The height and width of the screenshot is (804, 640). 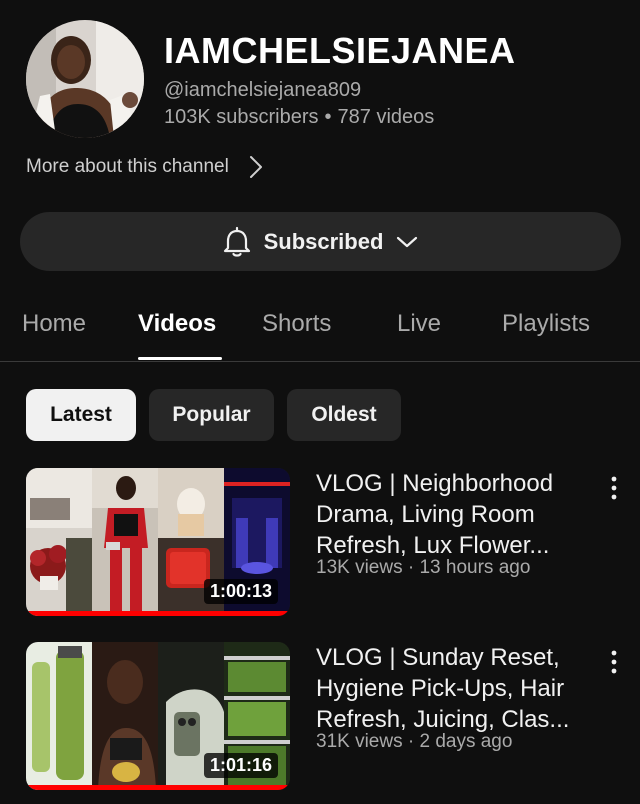 What do you see at coordinates (546, 324) in the screenshot?
I see `tab-playlists: Playlists` at bounding box center [546, 324].